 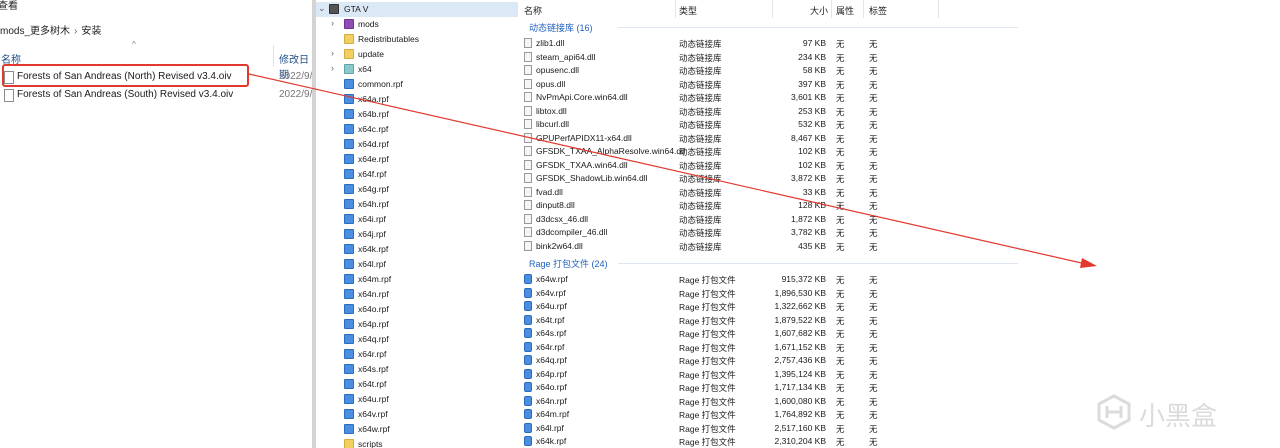 What do you see at coordinates (550, 43) in the screenshot?
I see `file-name: zlib1.dll` at bounding box center [550, 43].